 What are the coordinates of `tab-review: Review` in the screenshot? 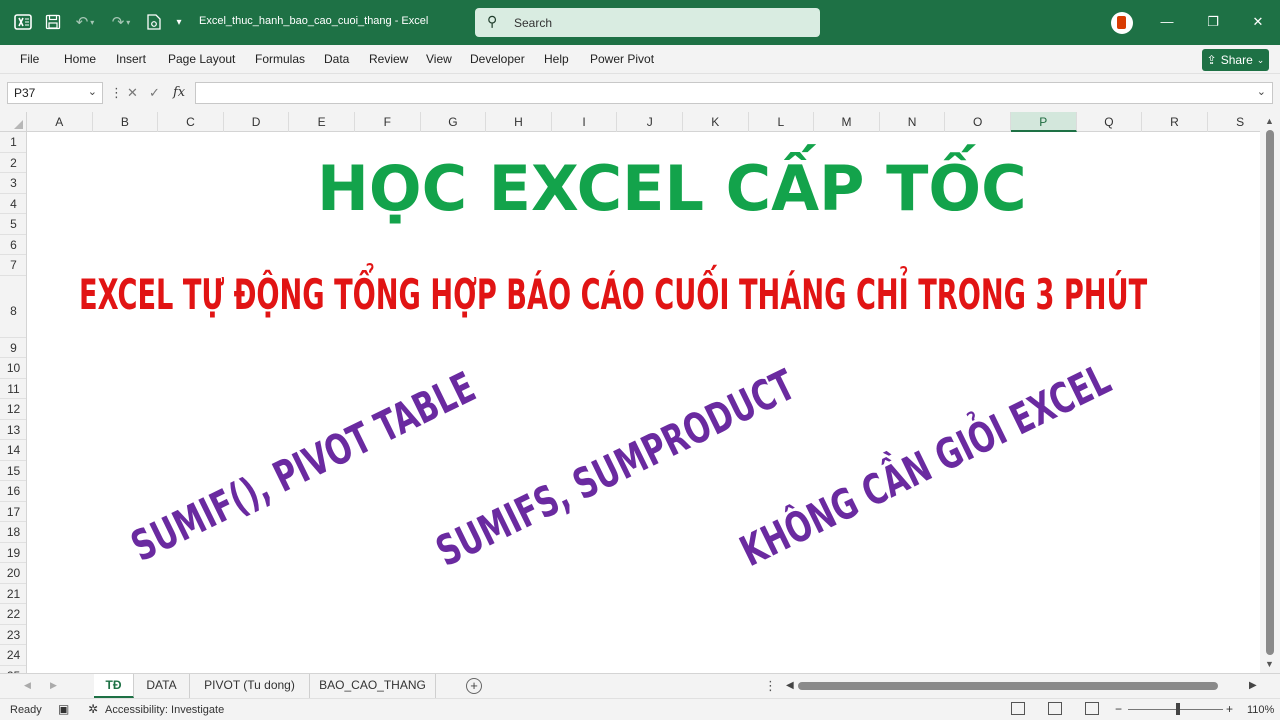 It's located at (388, 59).